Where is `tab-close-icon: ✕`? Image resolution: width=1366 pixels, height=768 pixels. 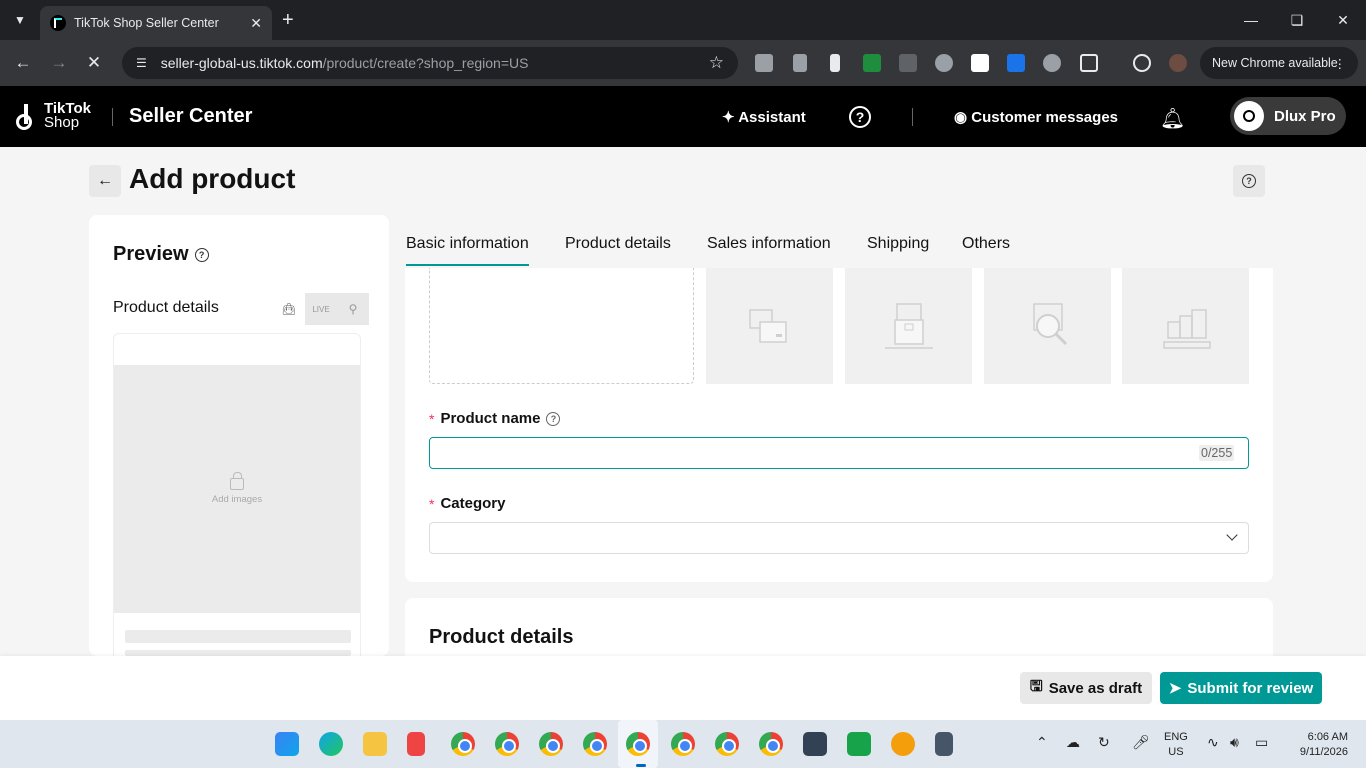
tab-close-icon: ✕ is located at coordinates (256, 23).